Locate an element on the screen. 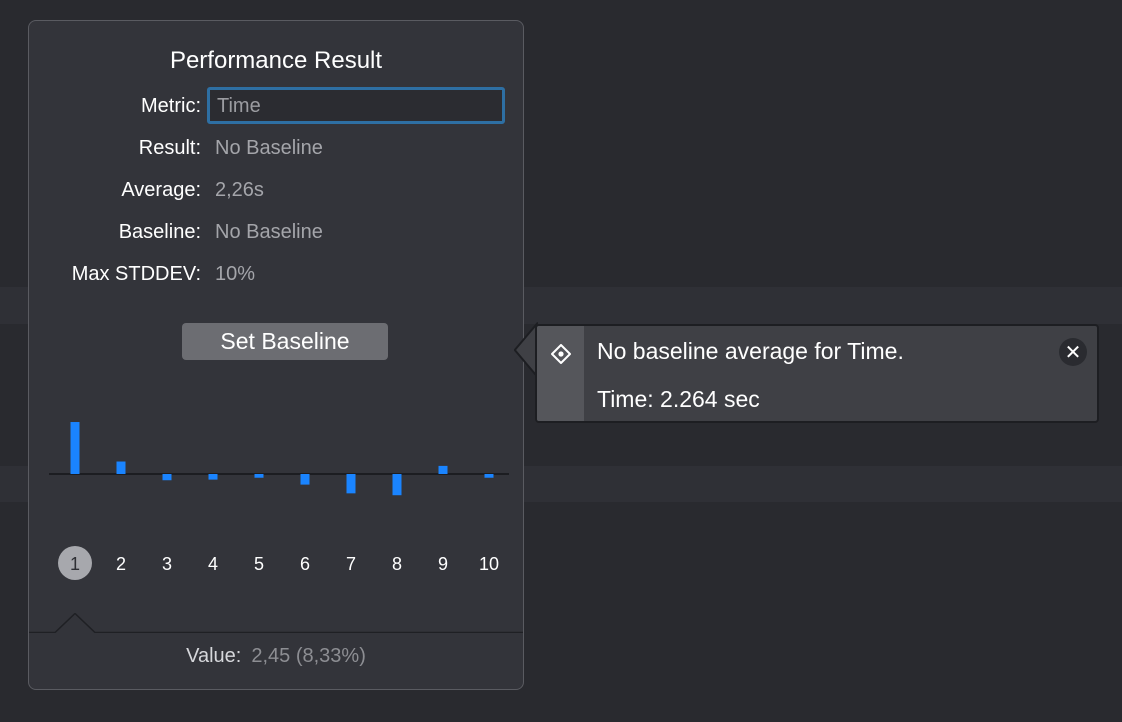 The height and width of the screenshot is (722, 1122). iteration-label-6: 6 is located at coordinates (305, 564).